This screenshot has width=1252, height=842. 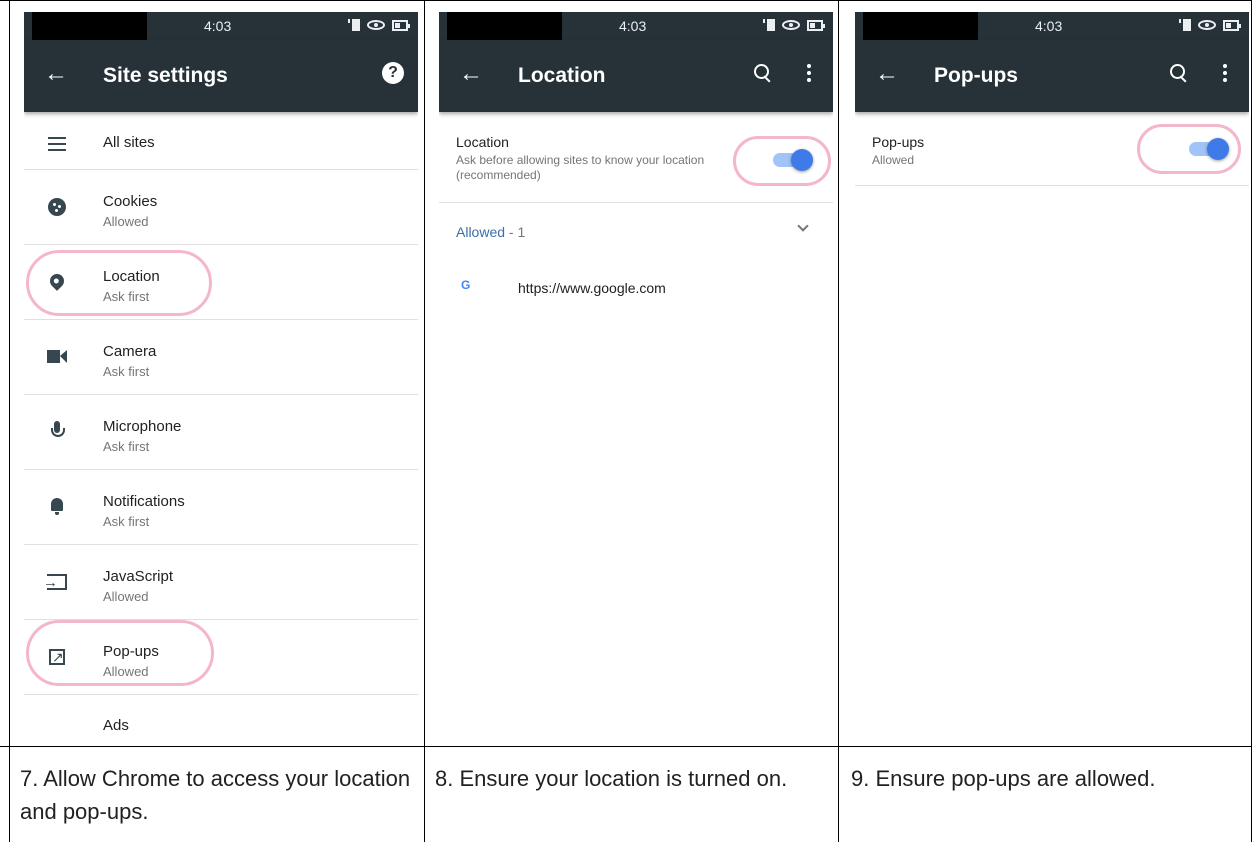 I want to click on app-toolbar: ← Location, so click(x=636, y=76).